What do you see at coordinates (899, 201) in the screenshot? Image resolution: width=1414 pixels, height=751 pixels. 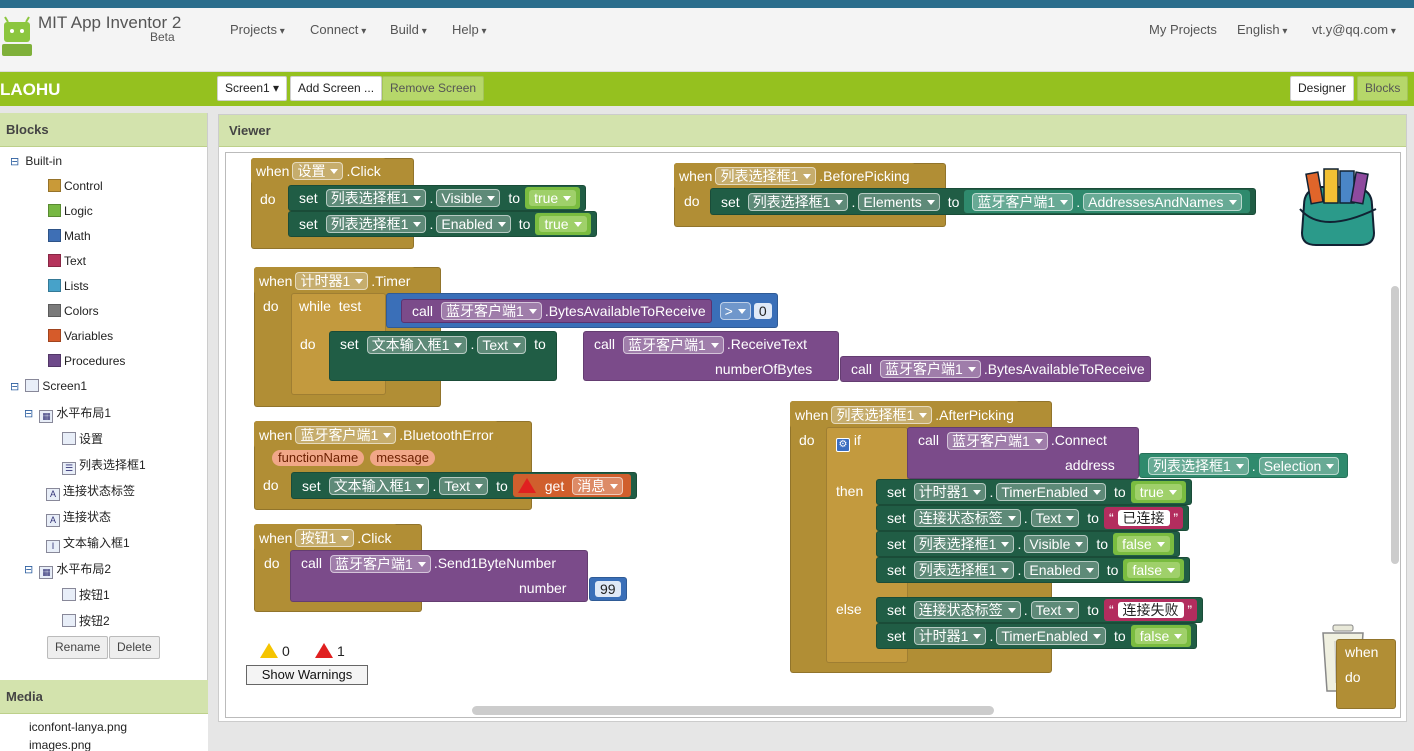 I see `property-dropdown: Elements` at bounding box center [899, 201].